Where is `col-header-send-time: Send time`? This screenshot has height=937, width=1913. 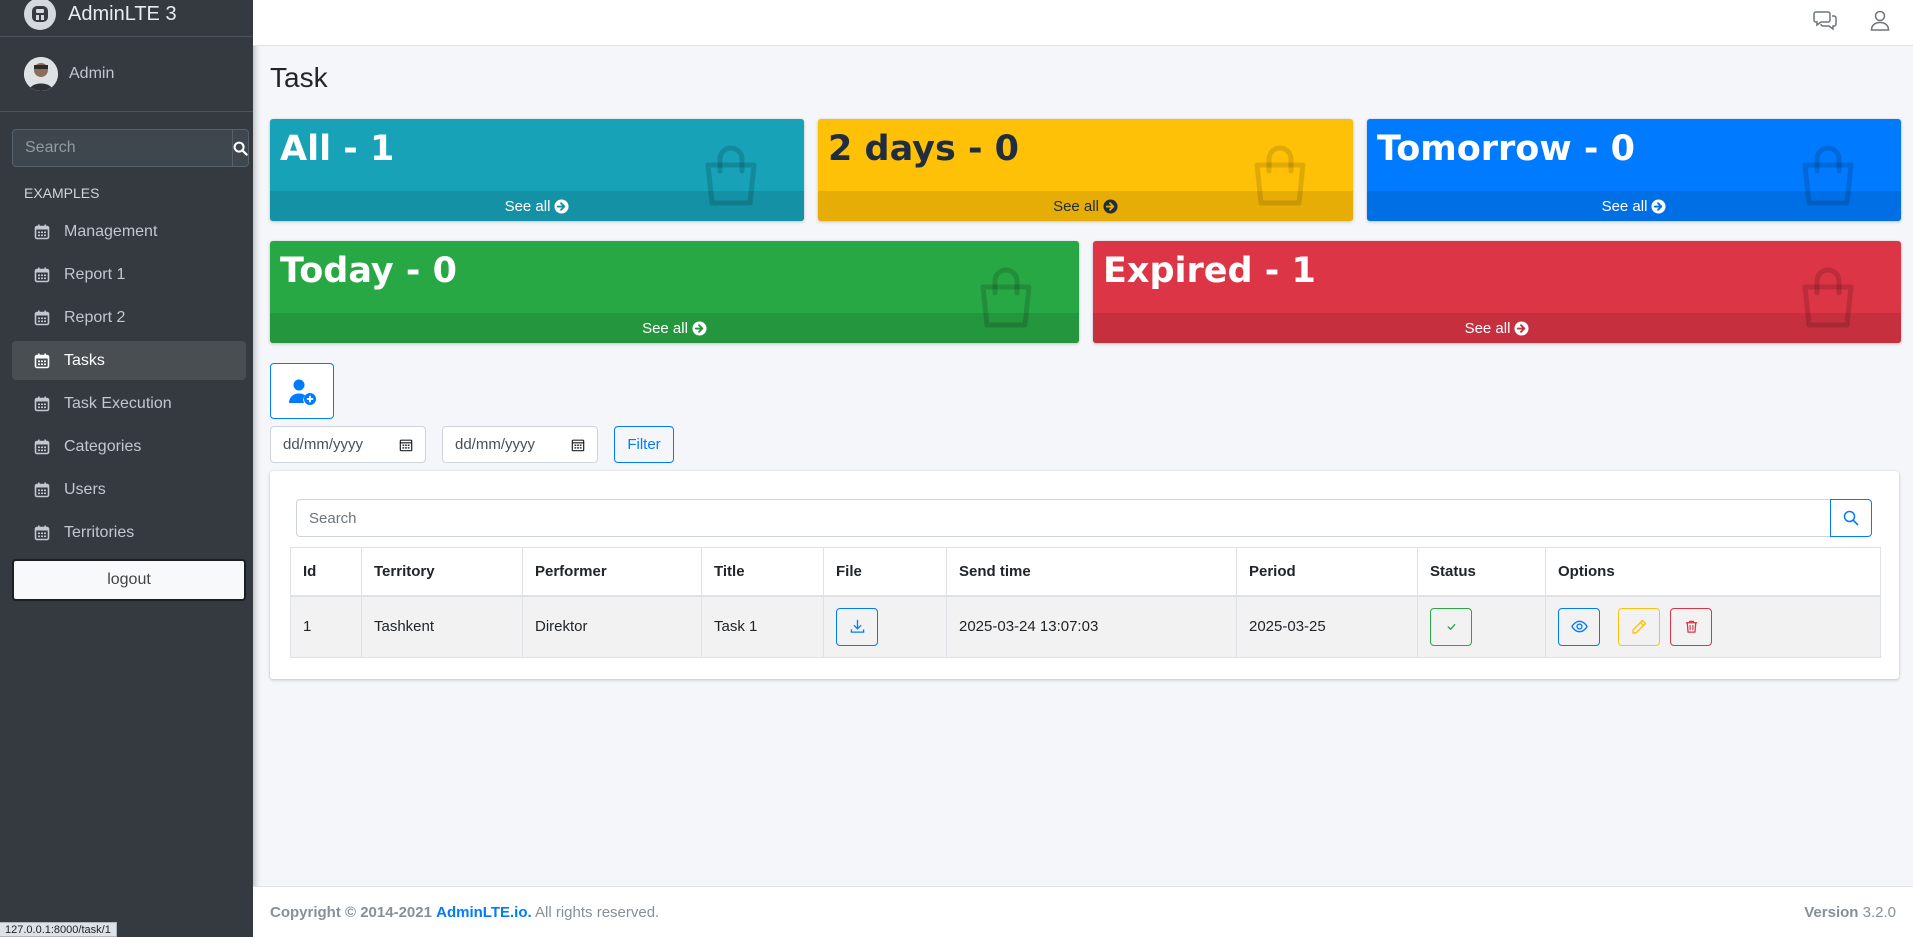
col-header-send-time: Send time is located at coordinates (1091, 572).